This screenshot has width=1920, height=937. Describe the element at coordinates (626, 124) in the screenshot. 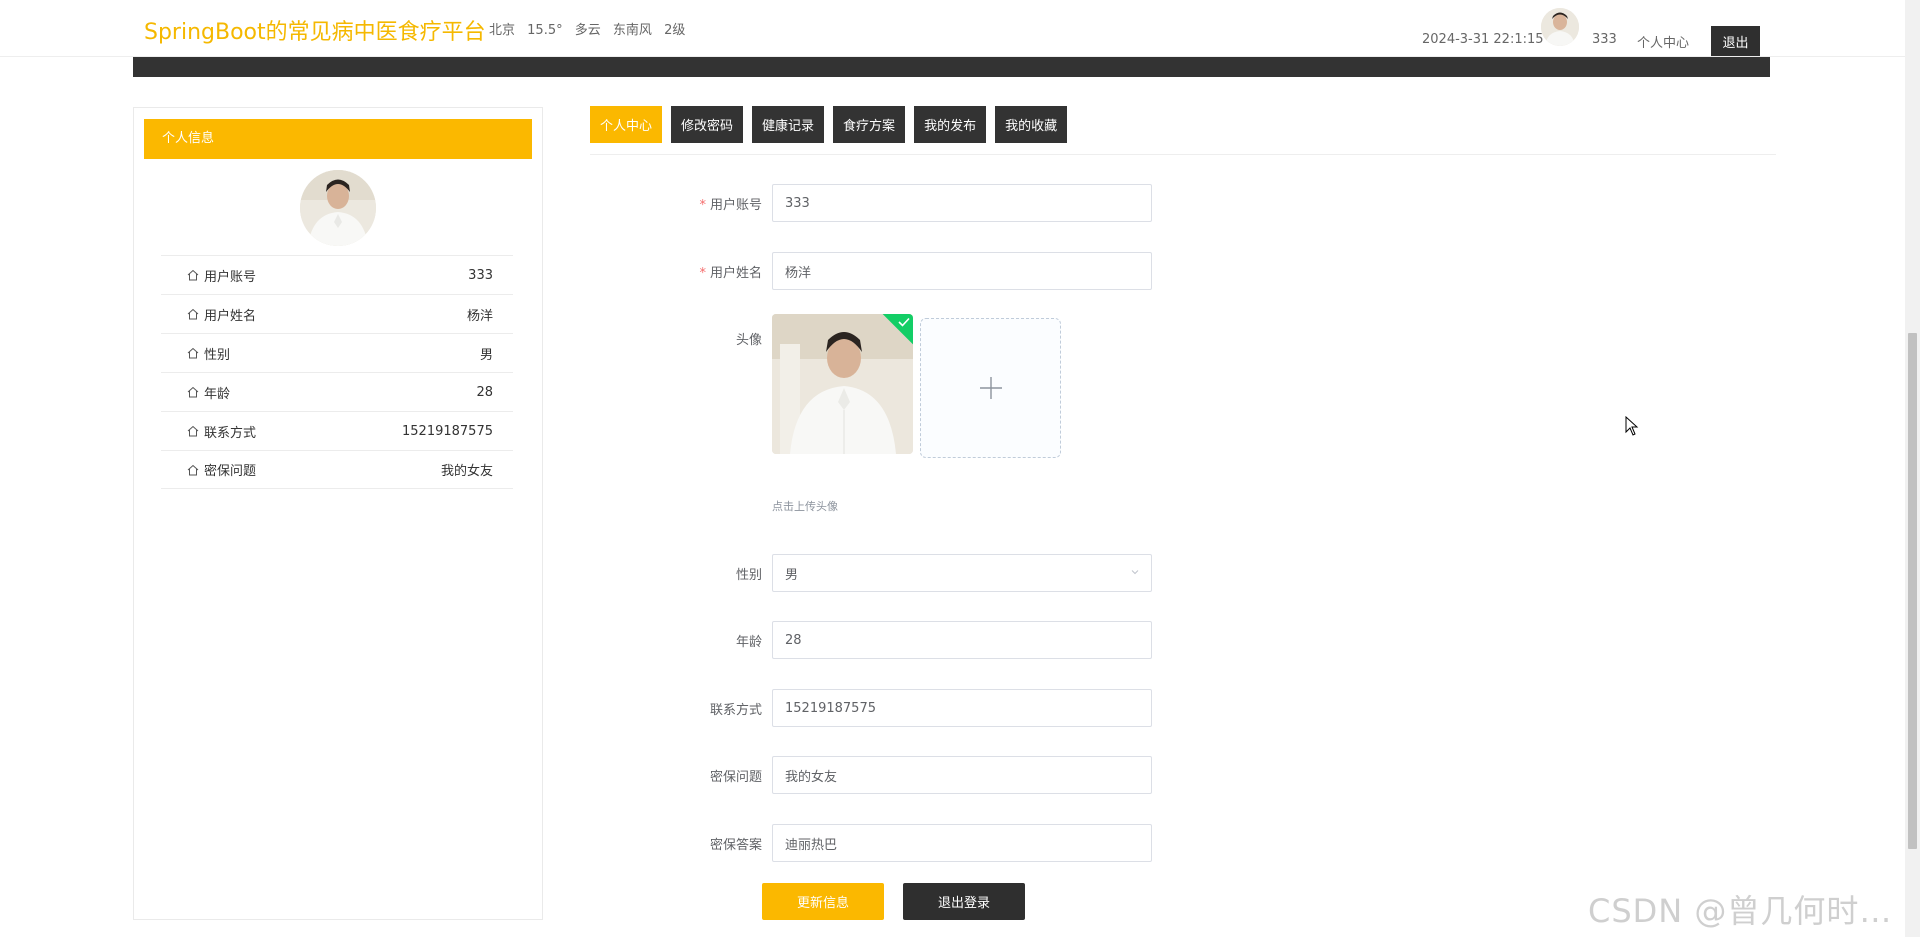

I see `tab-personal-center: 个人中心` at that location.